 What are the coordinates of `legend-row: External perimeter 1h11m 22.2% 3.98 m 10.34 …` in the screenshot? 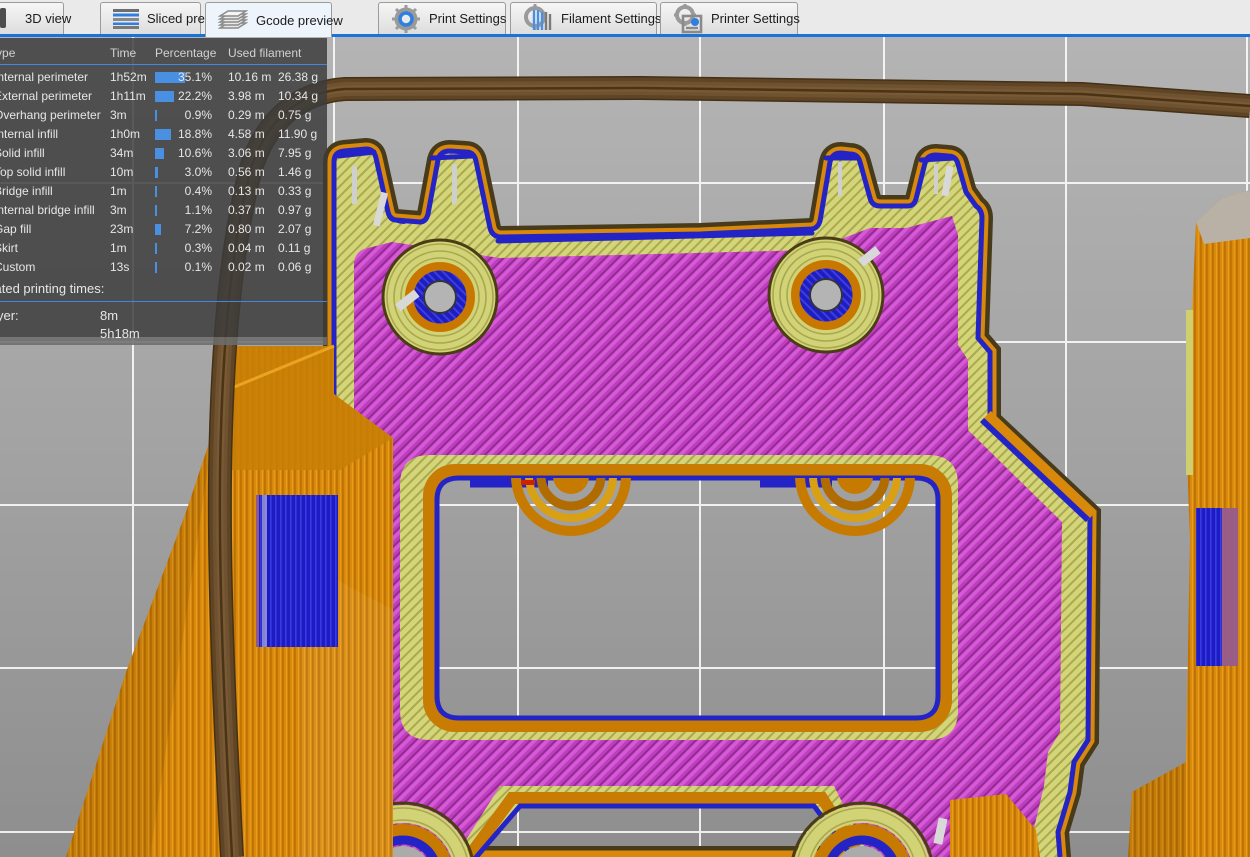 It's located at (163, 96).